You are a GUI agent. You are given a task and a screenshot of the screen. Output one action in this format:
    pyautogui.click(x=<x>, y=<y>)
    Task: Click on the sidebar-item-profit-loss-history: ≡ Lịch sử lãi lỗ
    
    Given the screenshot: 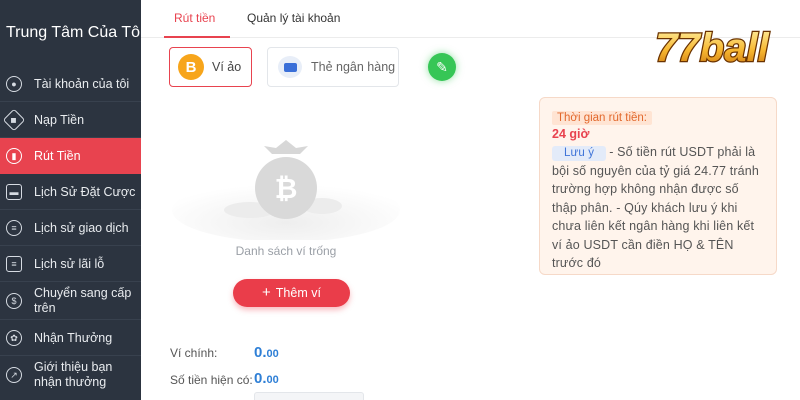 What is the action you would take?
    pyautogui.click(x=70, y=264)
    